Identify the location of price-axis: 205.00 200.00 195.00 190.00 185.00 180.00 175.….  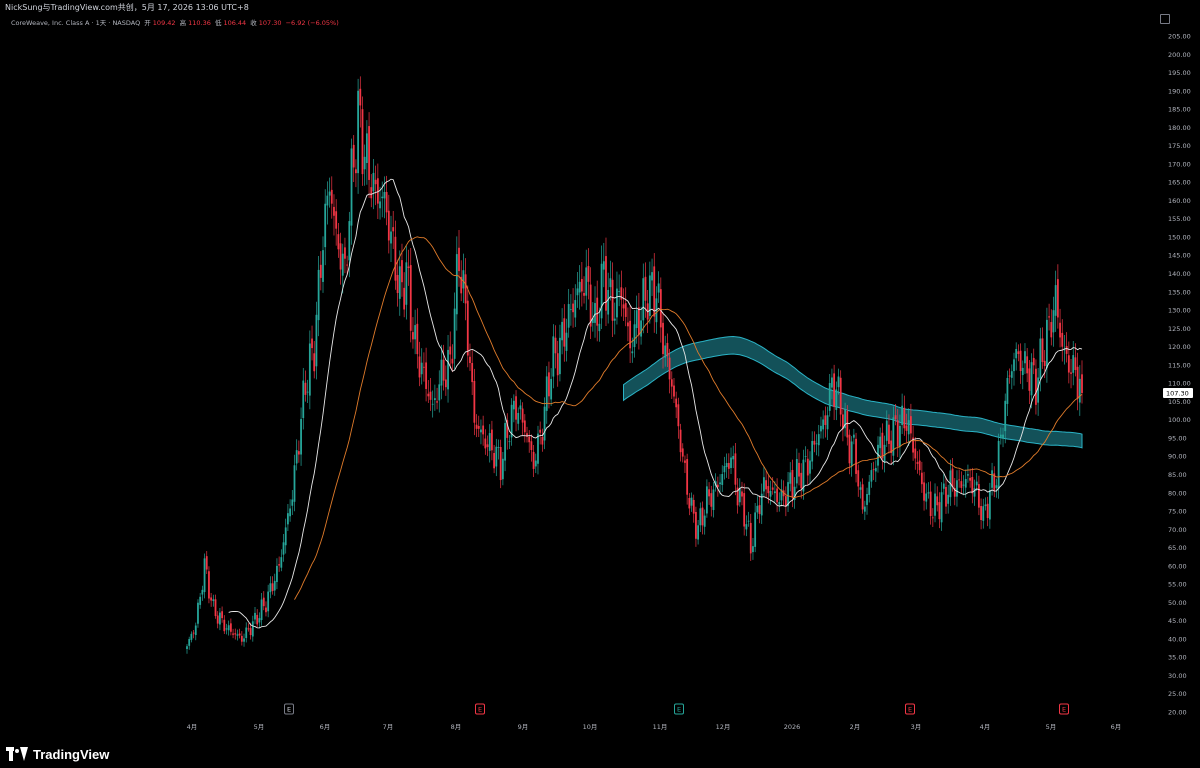
(1178, 375).